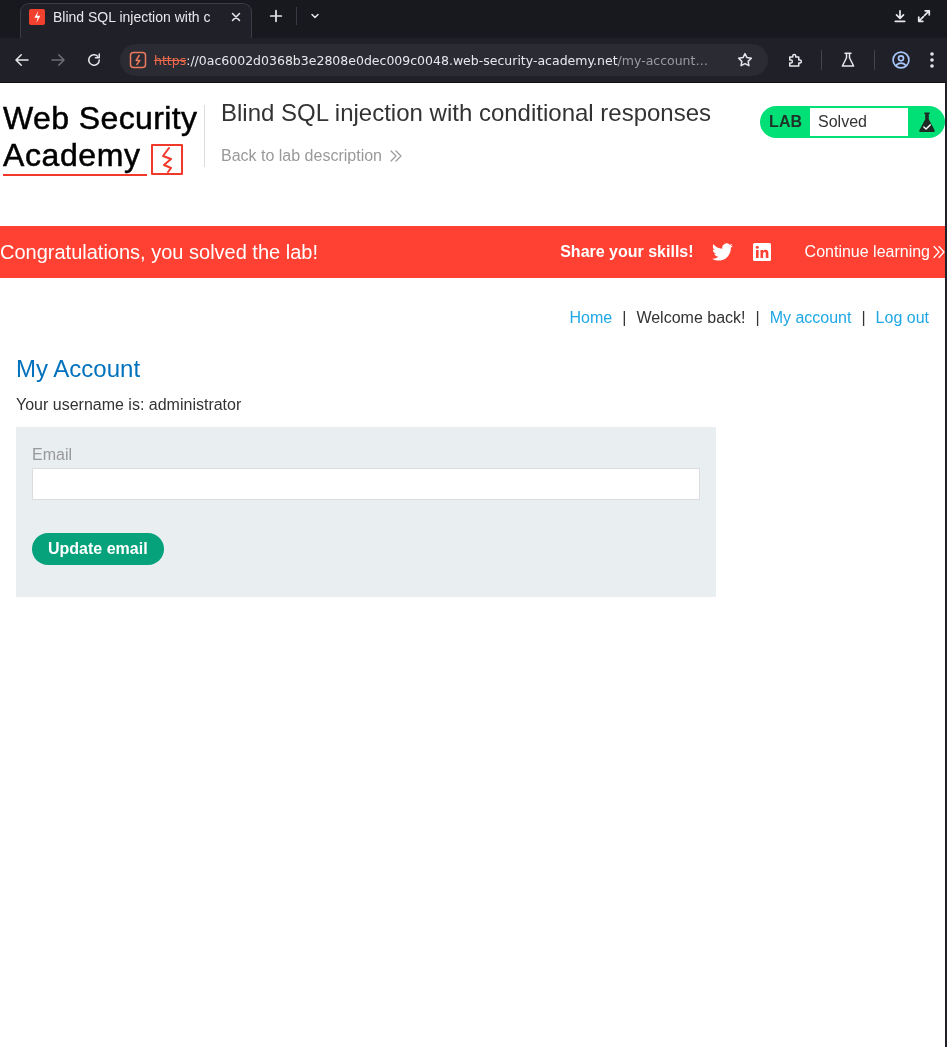 The width and height of the screenshot is (947, 1047). Describe the element at coordinates (75, 156) in the screenshot. I see `logo-text: Academy` at that location.